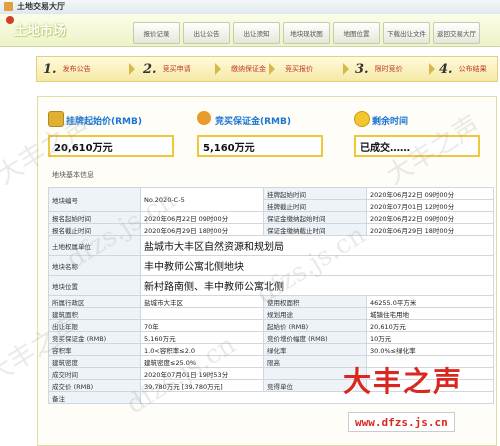 The width and height of the screenshot is (500, 446). Describe the element at coordinates (202, 385) in the screenshot. I see `table-cell: 39,780万元 [39,780万元]` at that location.